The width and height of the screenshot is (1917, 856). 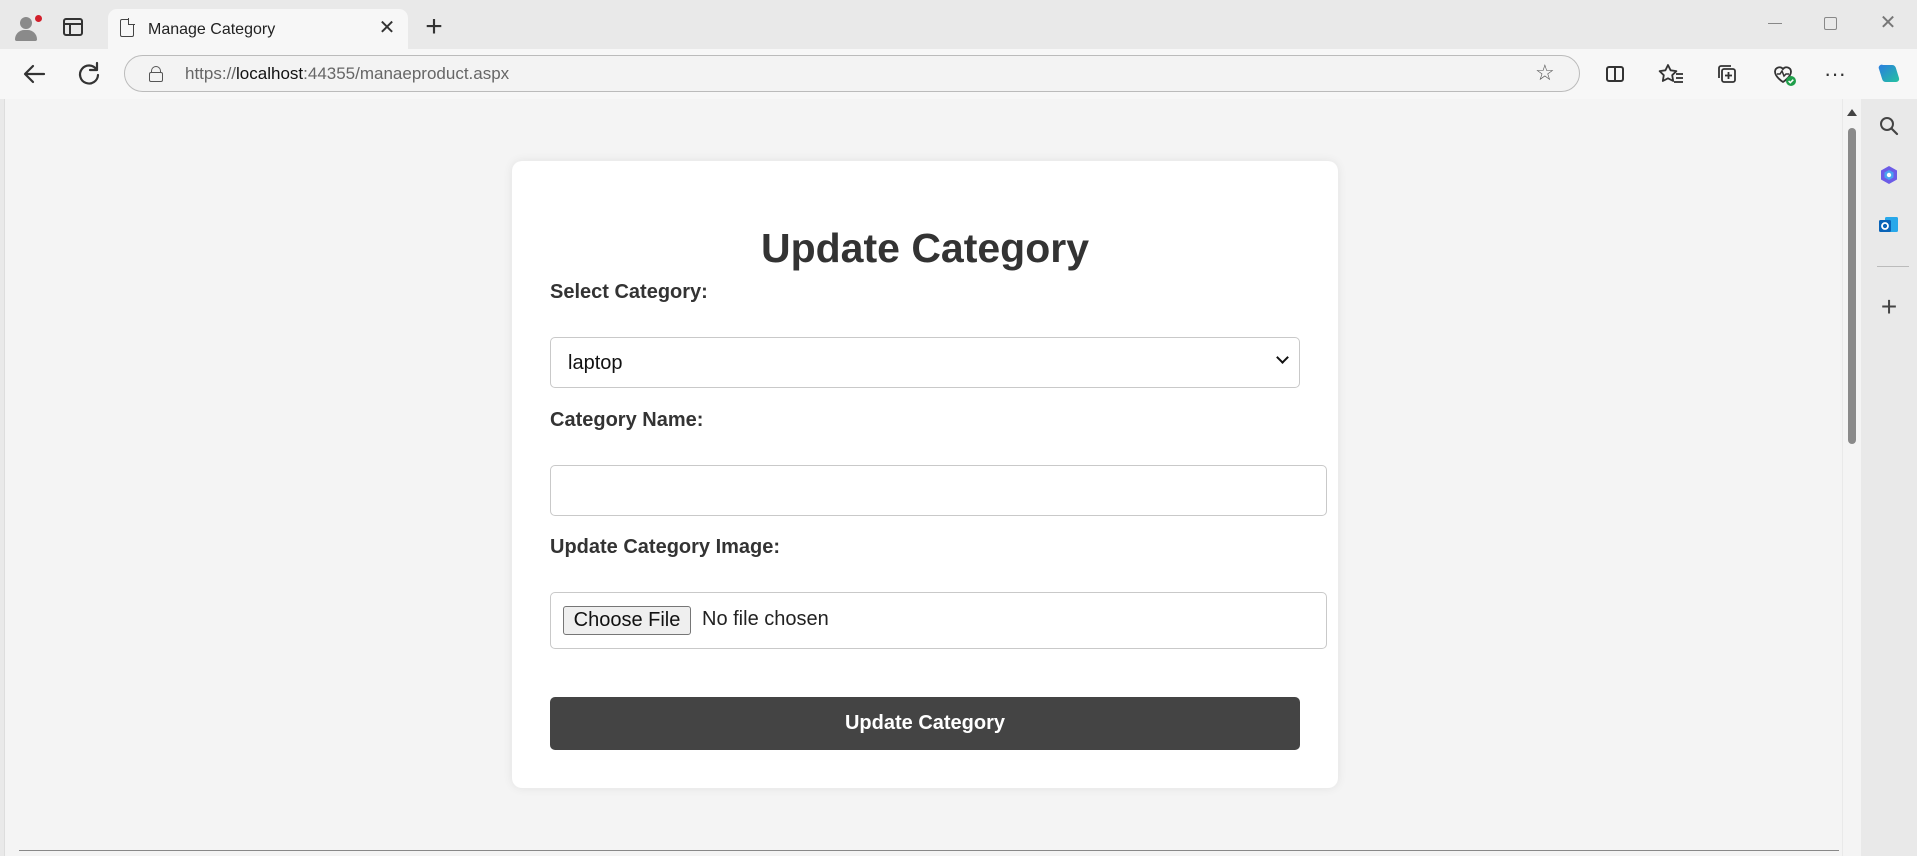 I want to click on choose-file-button: Choose File, so click(x=627, y=620).